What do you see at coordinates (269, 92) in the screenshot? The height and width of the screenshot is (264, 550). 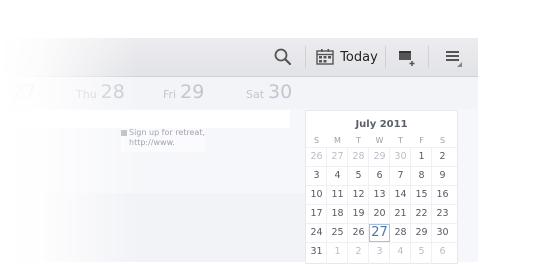 I see `day-header: Sat 30` at bounding box center [269, 92].